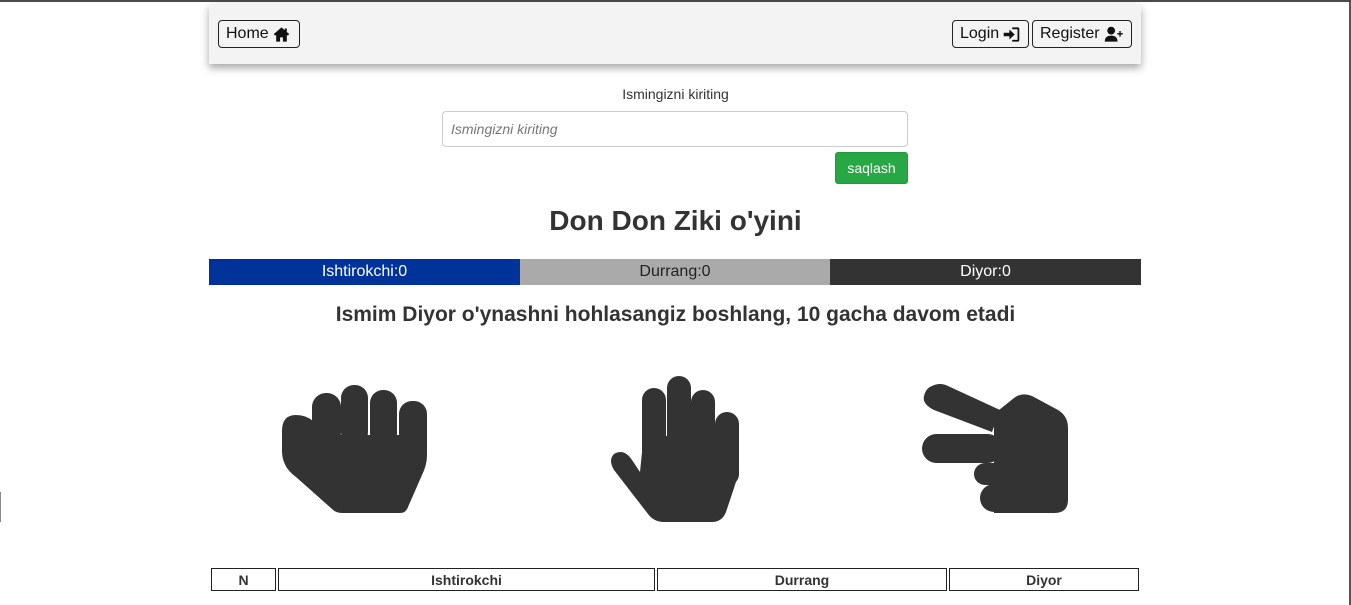 This screenshot has height=605, width=1351. Describe the element at coordinates (675, 34) in the screenshot. I see `navbar: Home Login Register` at that location.